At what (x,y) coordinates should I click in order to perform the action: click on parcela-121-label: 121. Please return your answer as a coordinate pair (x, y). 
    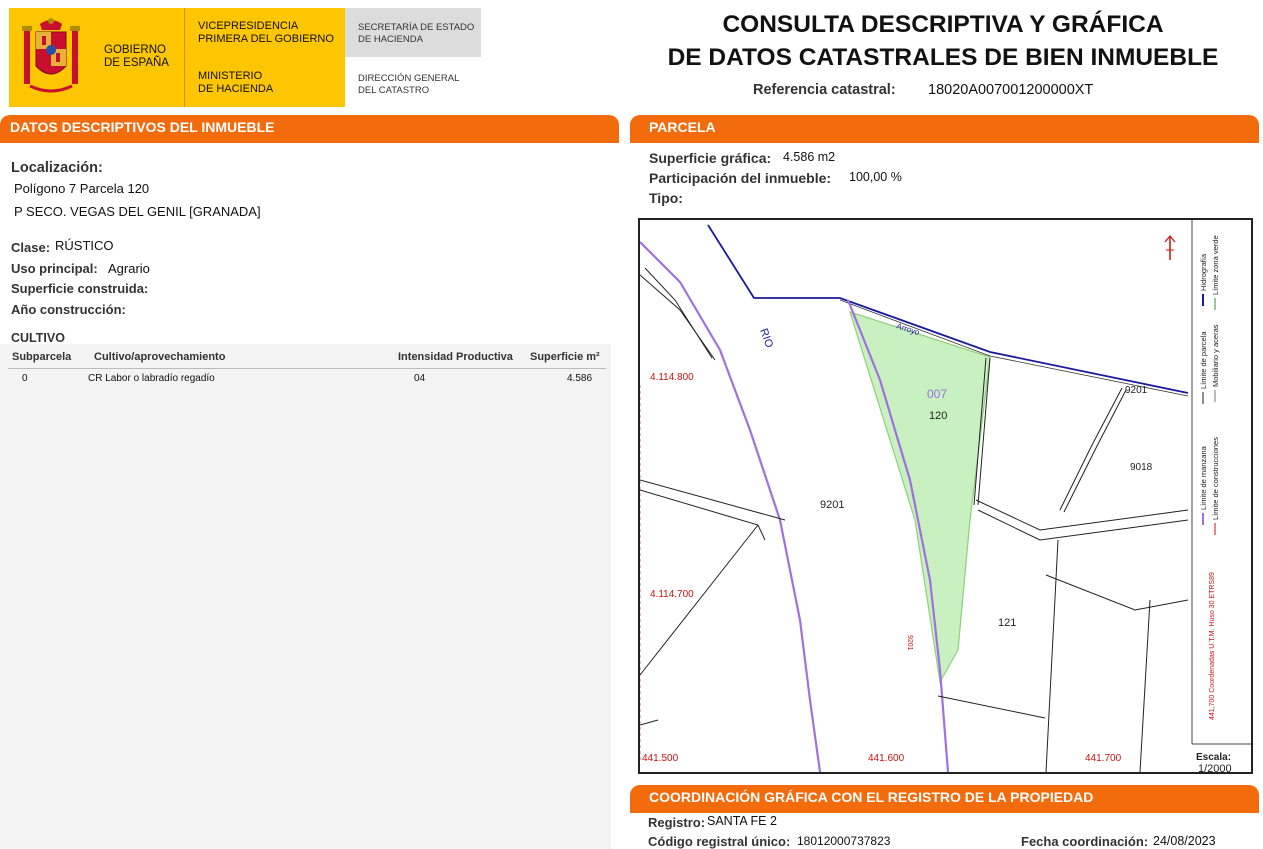
    Looking at the image, I should click on (1007, 623).